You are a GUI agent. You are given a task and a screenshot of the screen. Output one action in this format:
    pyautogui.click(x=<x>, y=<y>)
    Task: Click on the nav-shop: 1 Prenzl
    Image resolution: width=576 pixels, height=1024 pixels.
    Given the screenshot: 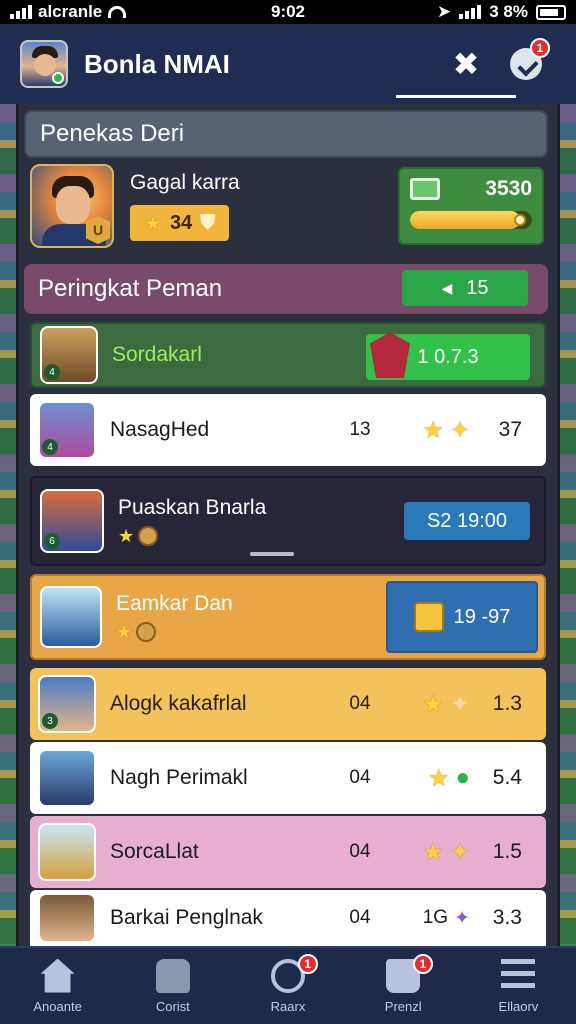 What is the action you would take?
    pyautogui.click(x=403, y=986)
    